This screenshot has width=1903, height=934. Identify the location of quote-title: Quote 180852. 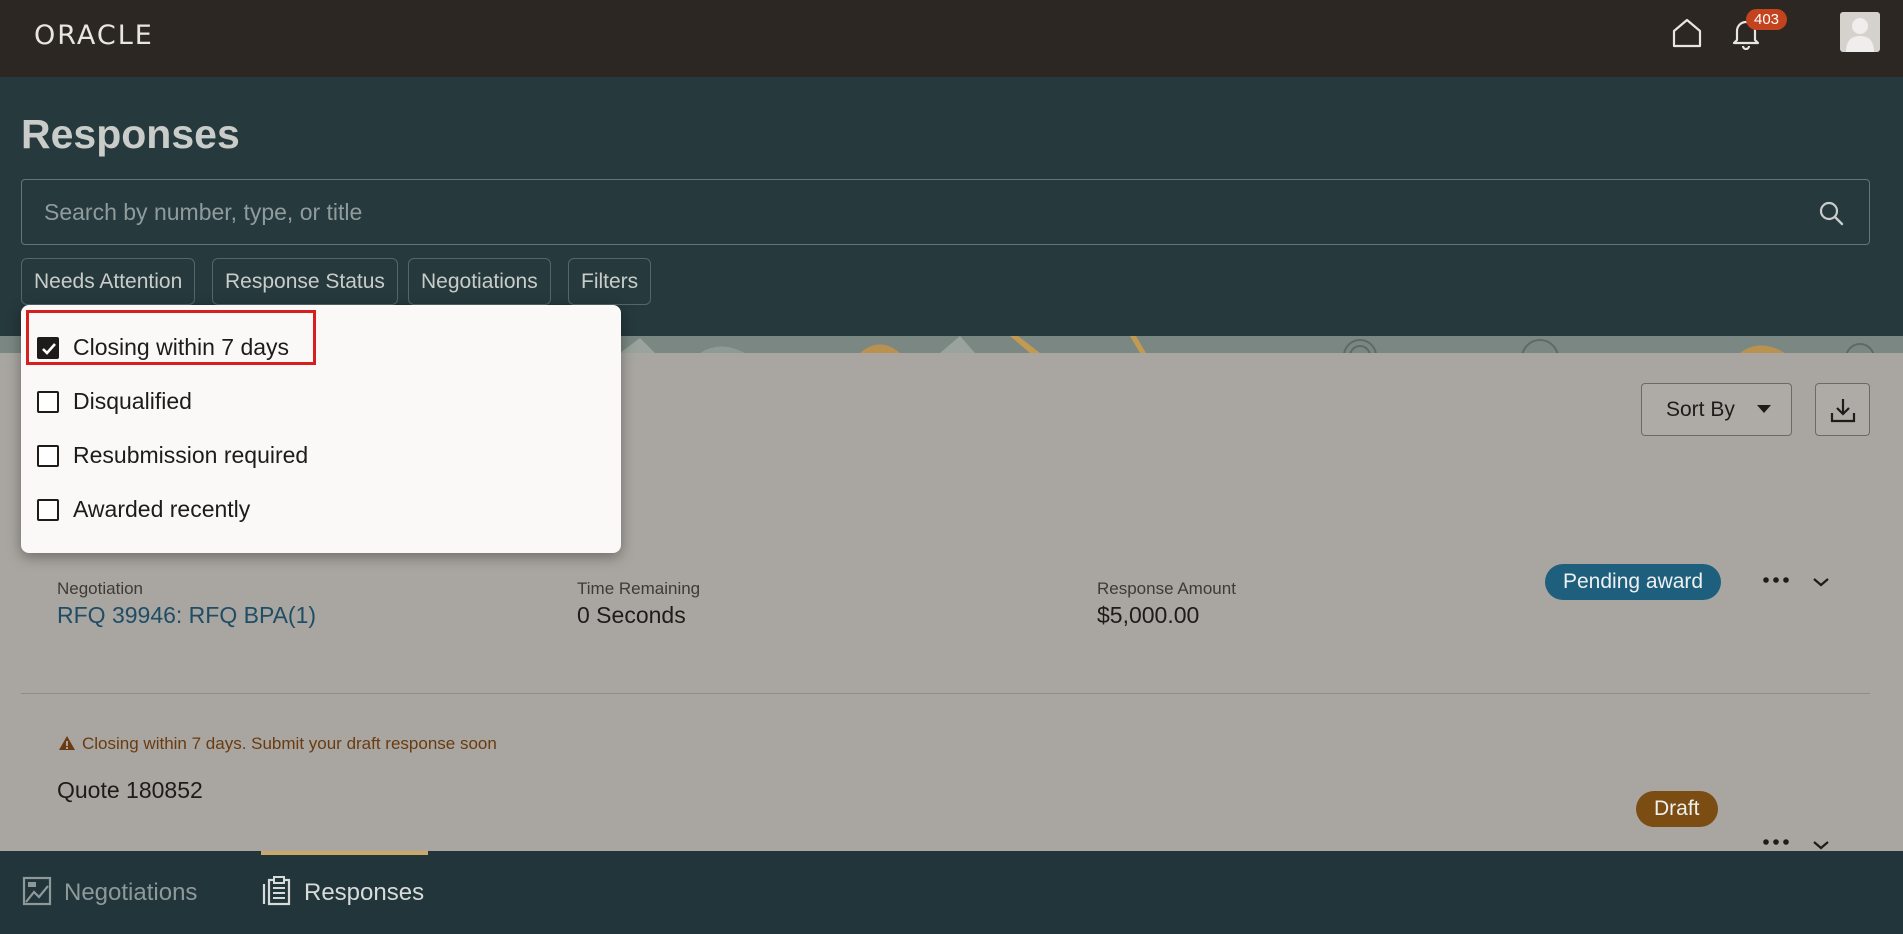
(130, 790).